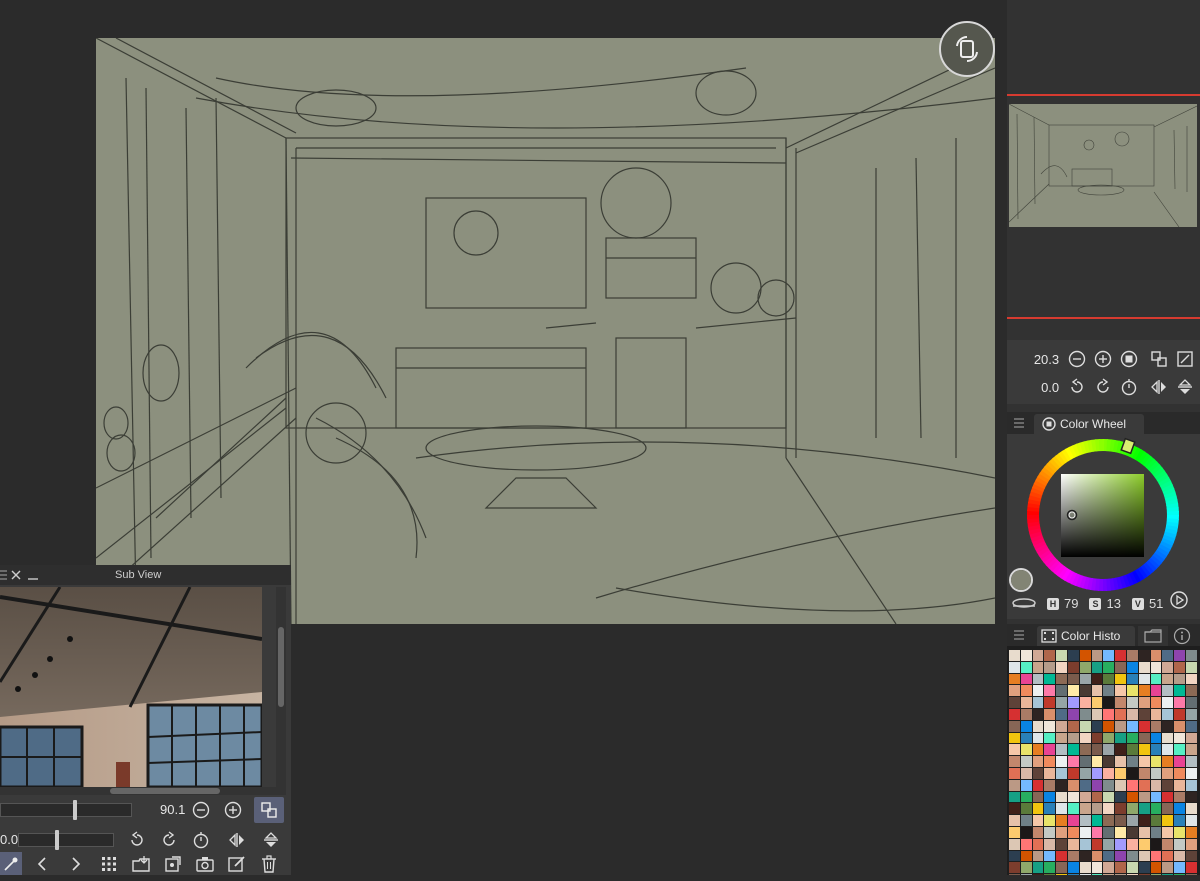  I want to click on close-icon, so click(16, 575).